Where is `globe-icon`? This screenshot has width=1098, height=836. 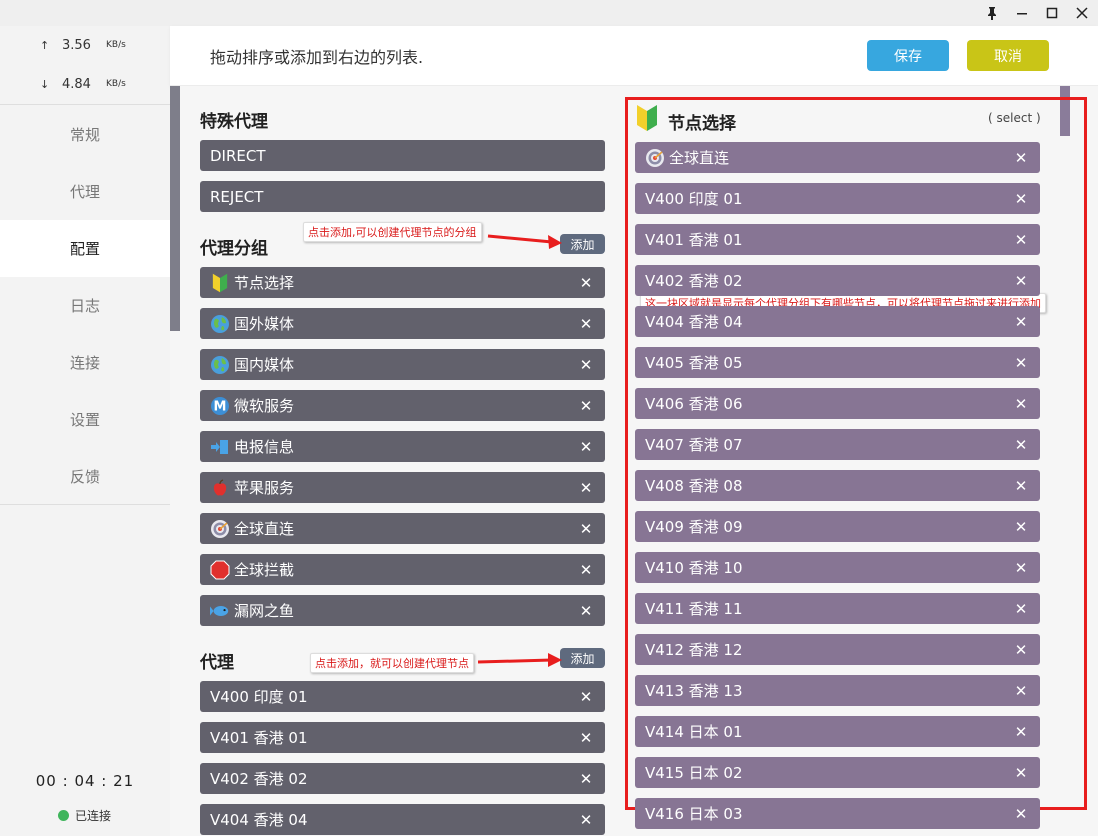 globe-icon is located at coordinates (220, 324).